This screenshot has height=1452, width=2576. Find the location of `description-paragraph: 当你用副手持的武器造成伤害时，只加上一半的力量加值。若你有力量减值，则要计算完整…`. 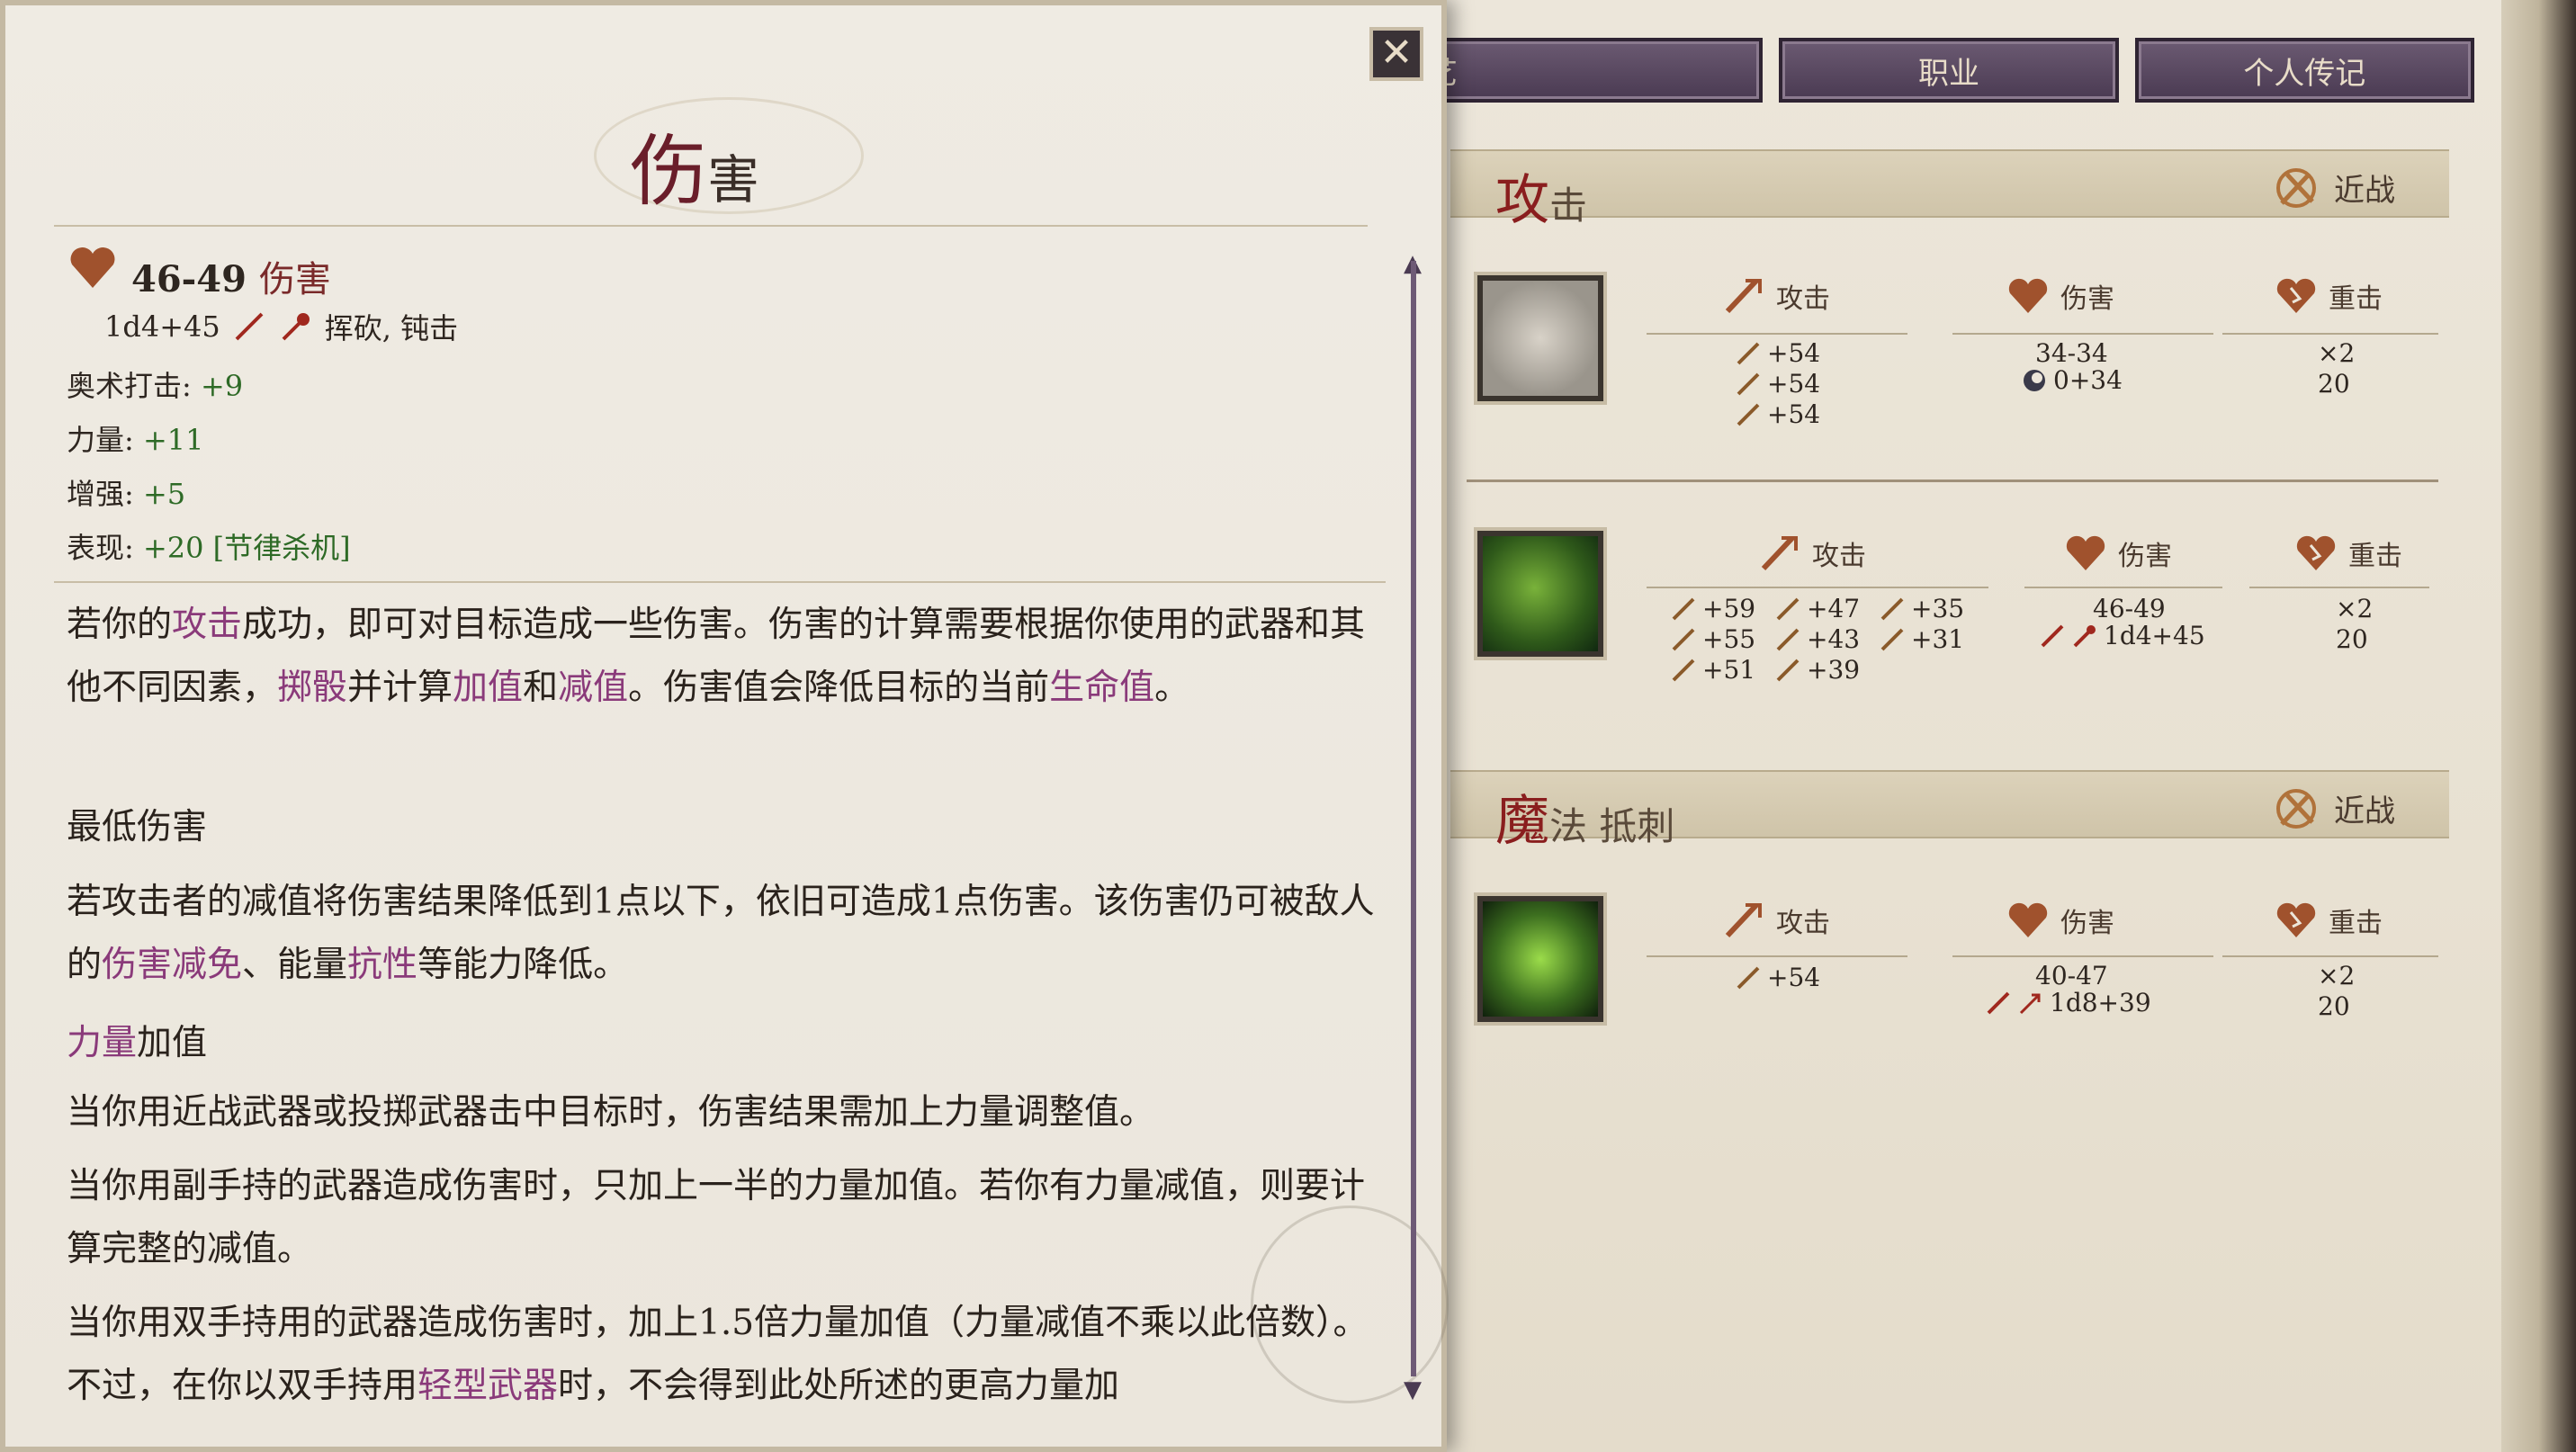

description-paragraph: 当你用副手持的武器造成伤害时，只加上一半的力量加值。若你有力量减值，则要计算完整… is located at coordinates (717, 1217).